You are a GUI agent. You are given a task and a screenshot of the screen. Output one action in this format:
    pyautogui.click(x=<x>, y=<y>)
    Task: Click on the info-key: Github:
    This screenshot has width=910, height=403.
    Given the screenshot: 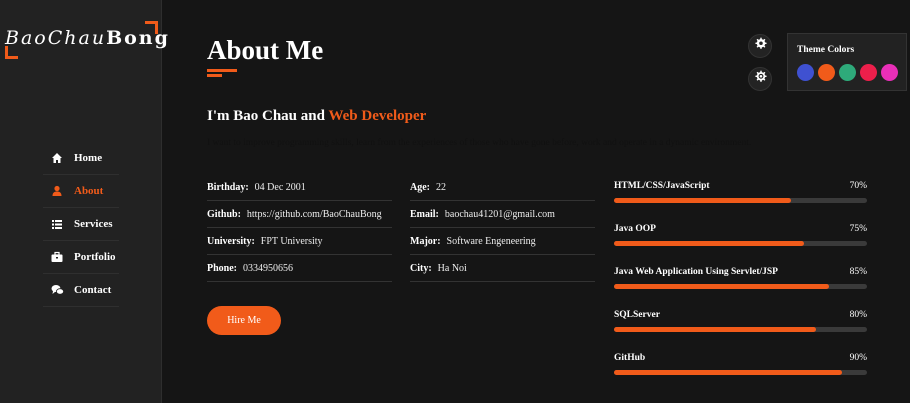 What is the action you would take?
    pyautogui.click(x=224, y=214)
    